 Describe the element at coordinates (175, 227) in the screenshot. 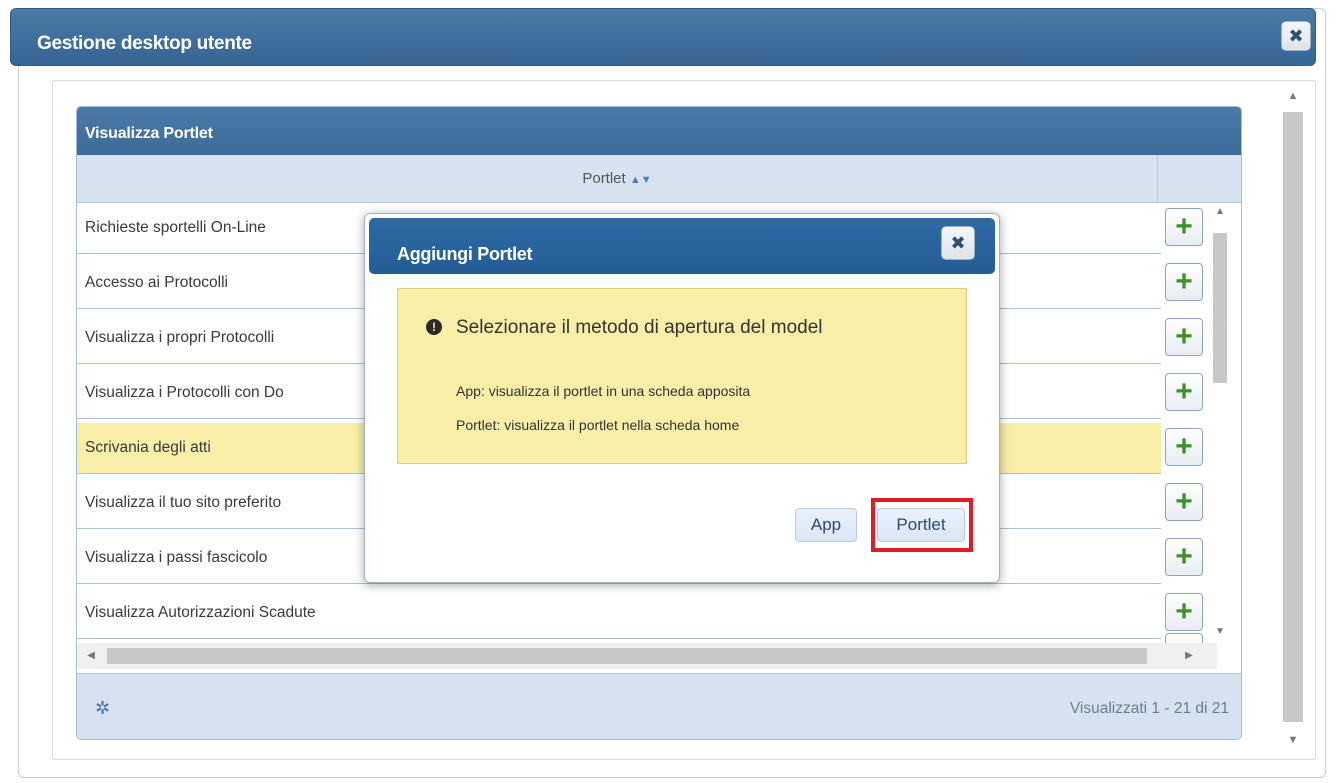

I see `row-label: Richieste sportelli On-Line` at that location.